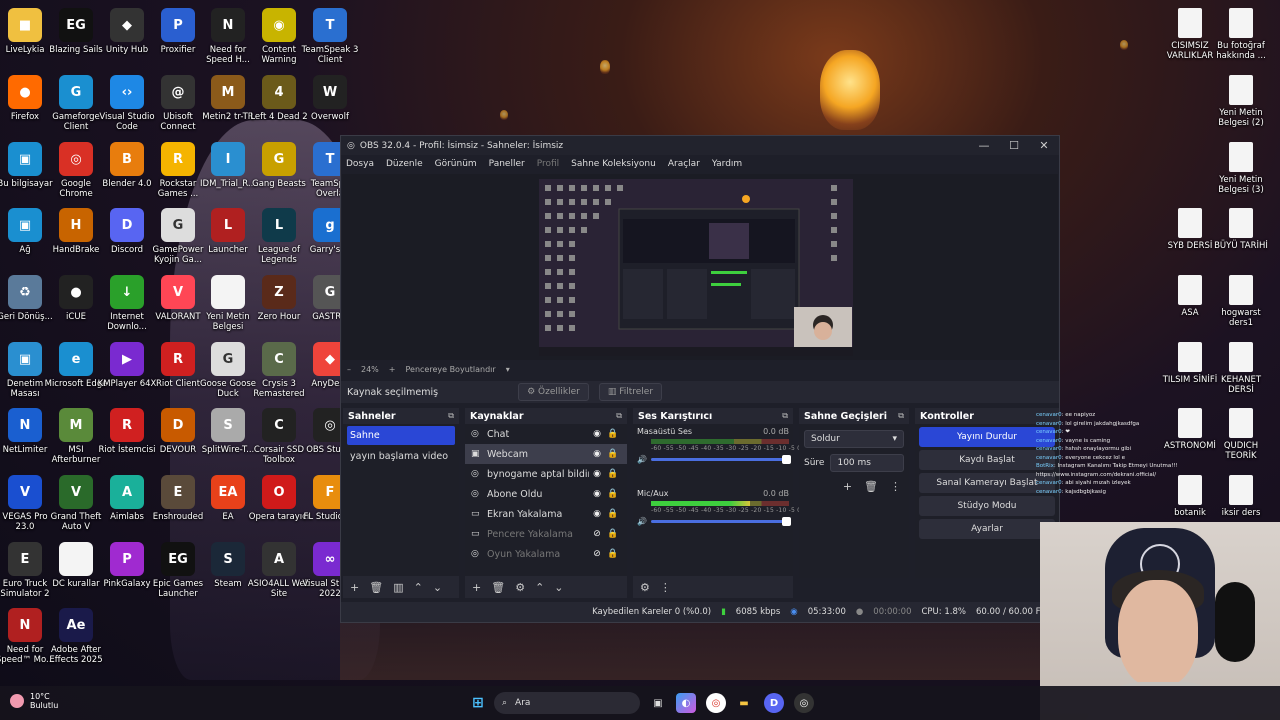 The height and width of the screenshot is (720, 1280). What do you see at coordinates (847, 486) in the screenshot?
I see `add-transition-button: +` at bounding box center [847, 486].